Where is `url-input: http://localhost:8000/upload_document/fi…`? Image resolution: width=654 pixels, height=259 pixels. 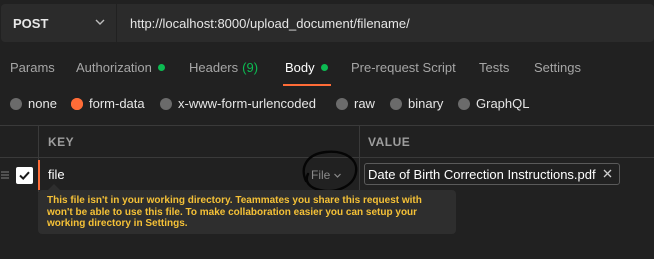
url-input: http://localhost:8000/upload_document/fi… is located at coordinates (385, 23).